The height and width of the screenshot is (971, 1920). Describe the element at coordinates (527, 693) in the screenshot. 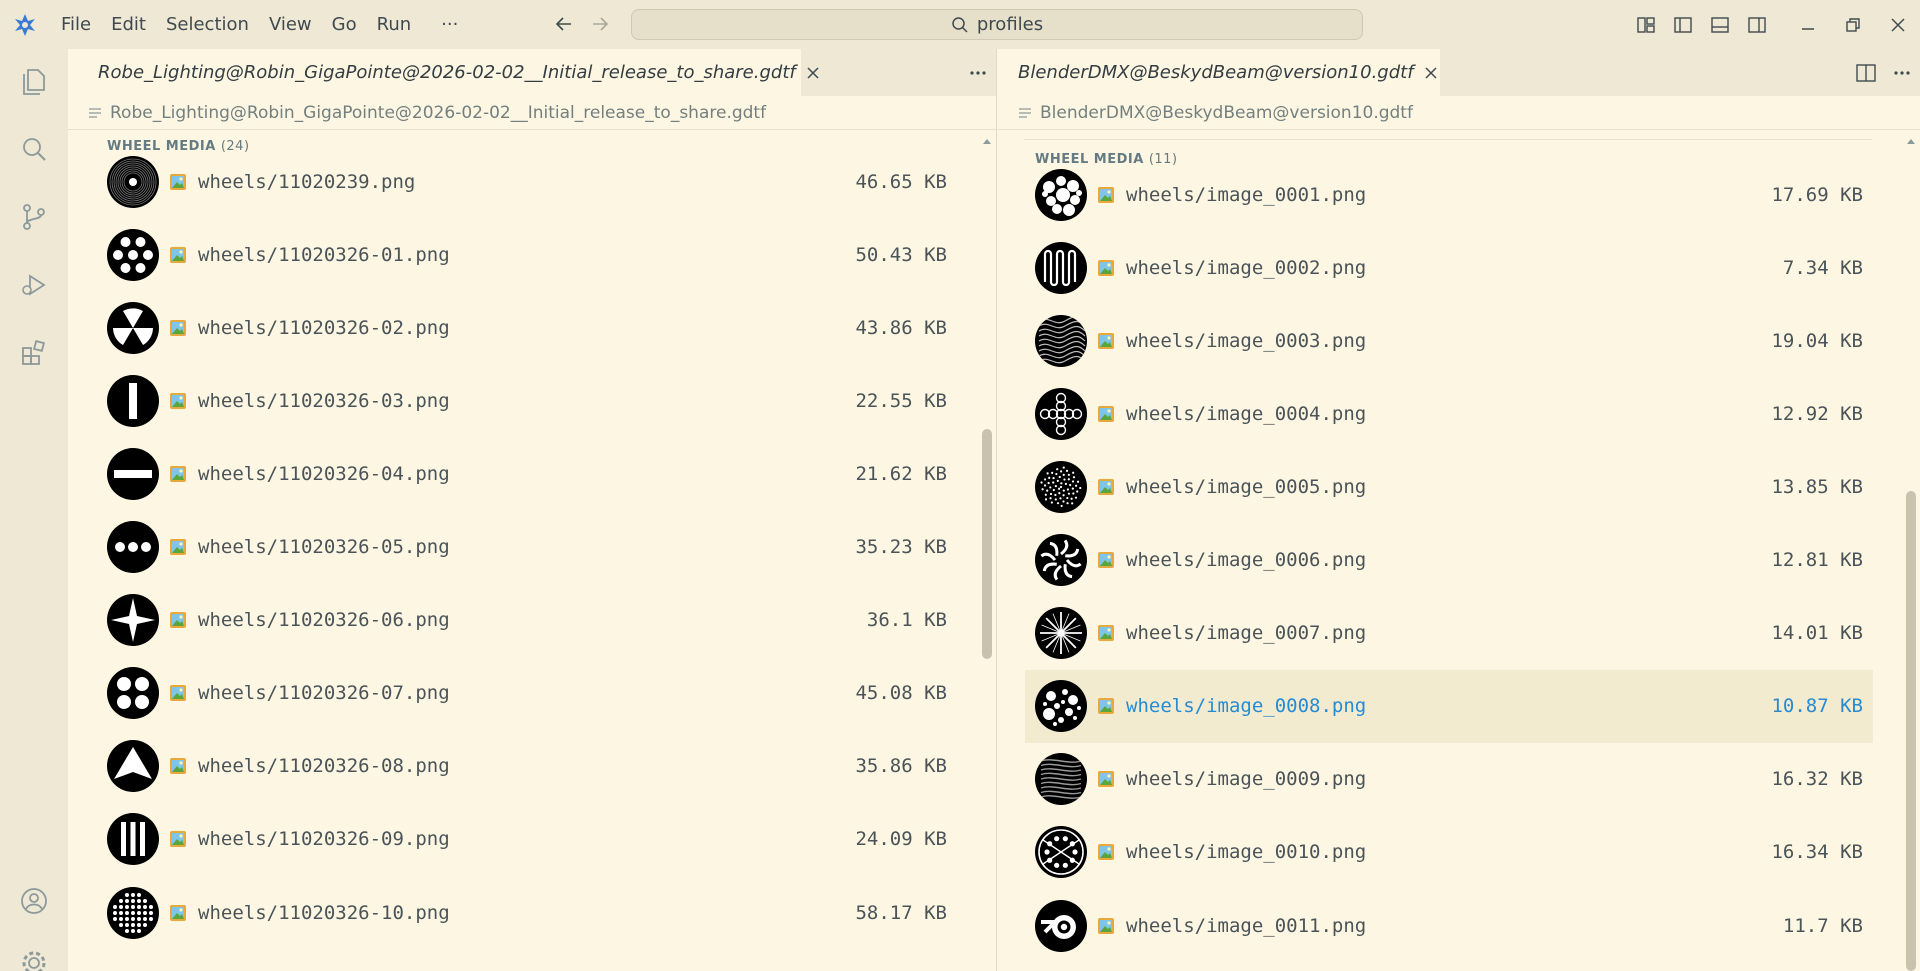

I see `wheel-media-row: wheels/11020326-07.png 45.08 KB` at that location.